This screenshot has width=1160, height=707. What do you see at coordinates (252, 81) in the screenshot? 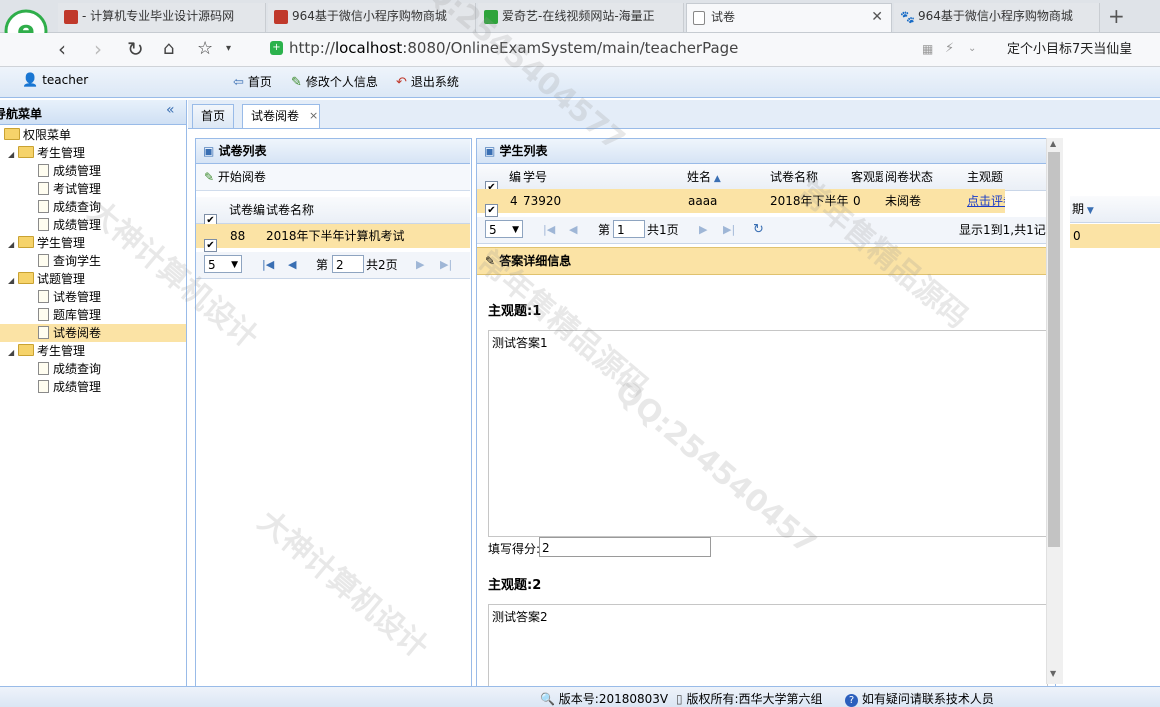
I see `home-link: ⇦ 首页` at bounding box center [252, 81].